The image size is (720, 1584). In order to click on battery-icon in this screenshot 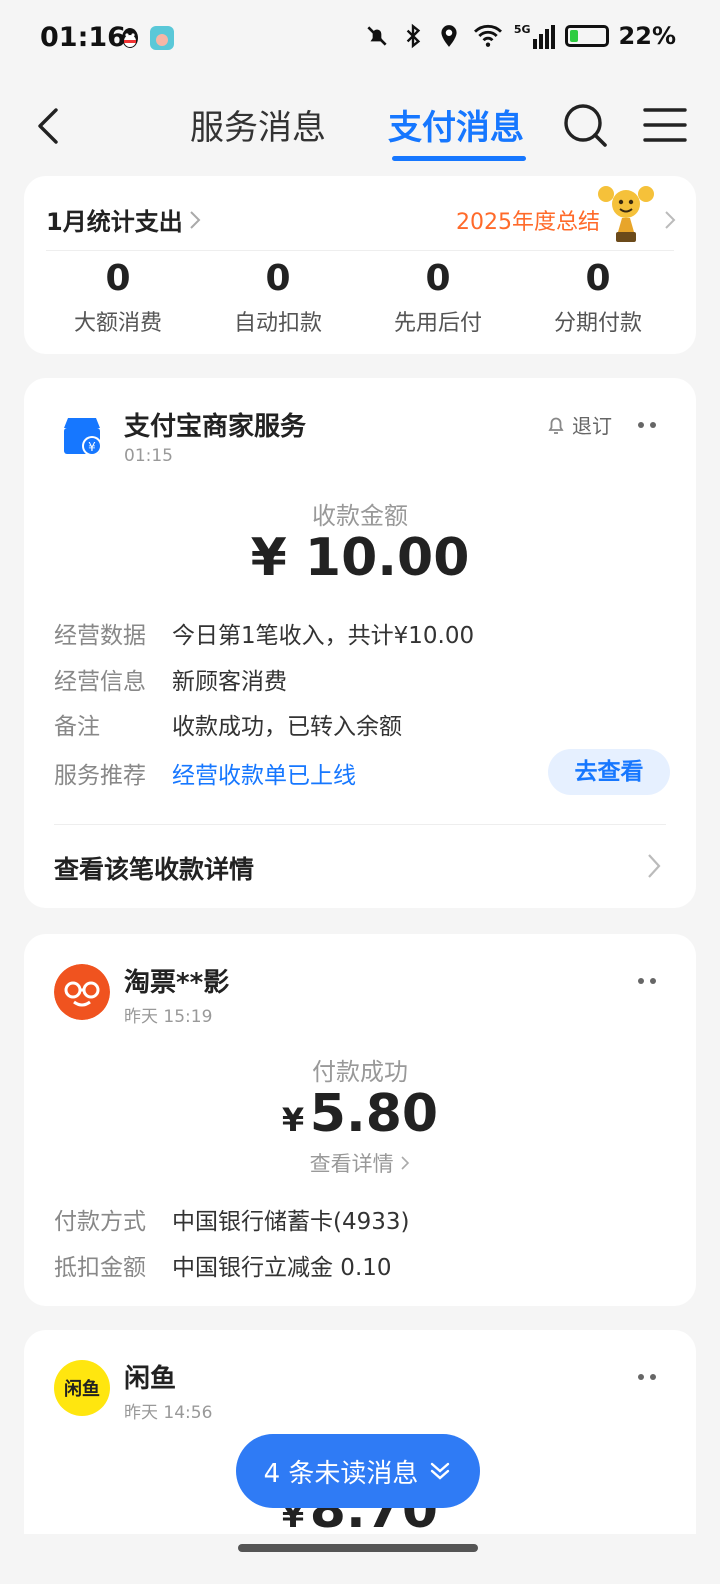, I will do `click(586, 36)`.